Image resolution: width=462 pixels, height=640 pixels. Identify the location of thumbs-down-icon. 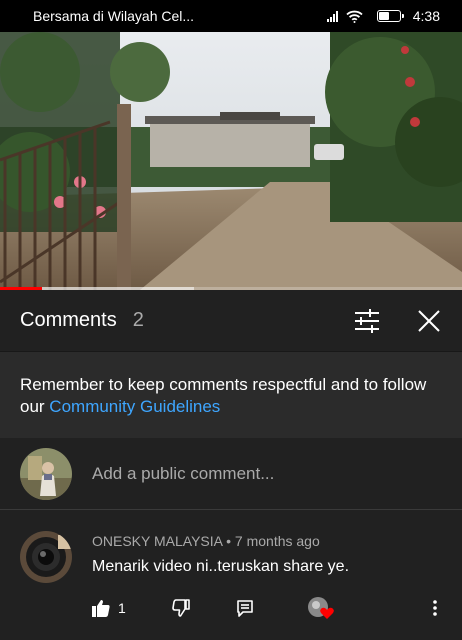
(180, 608).